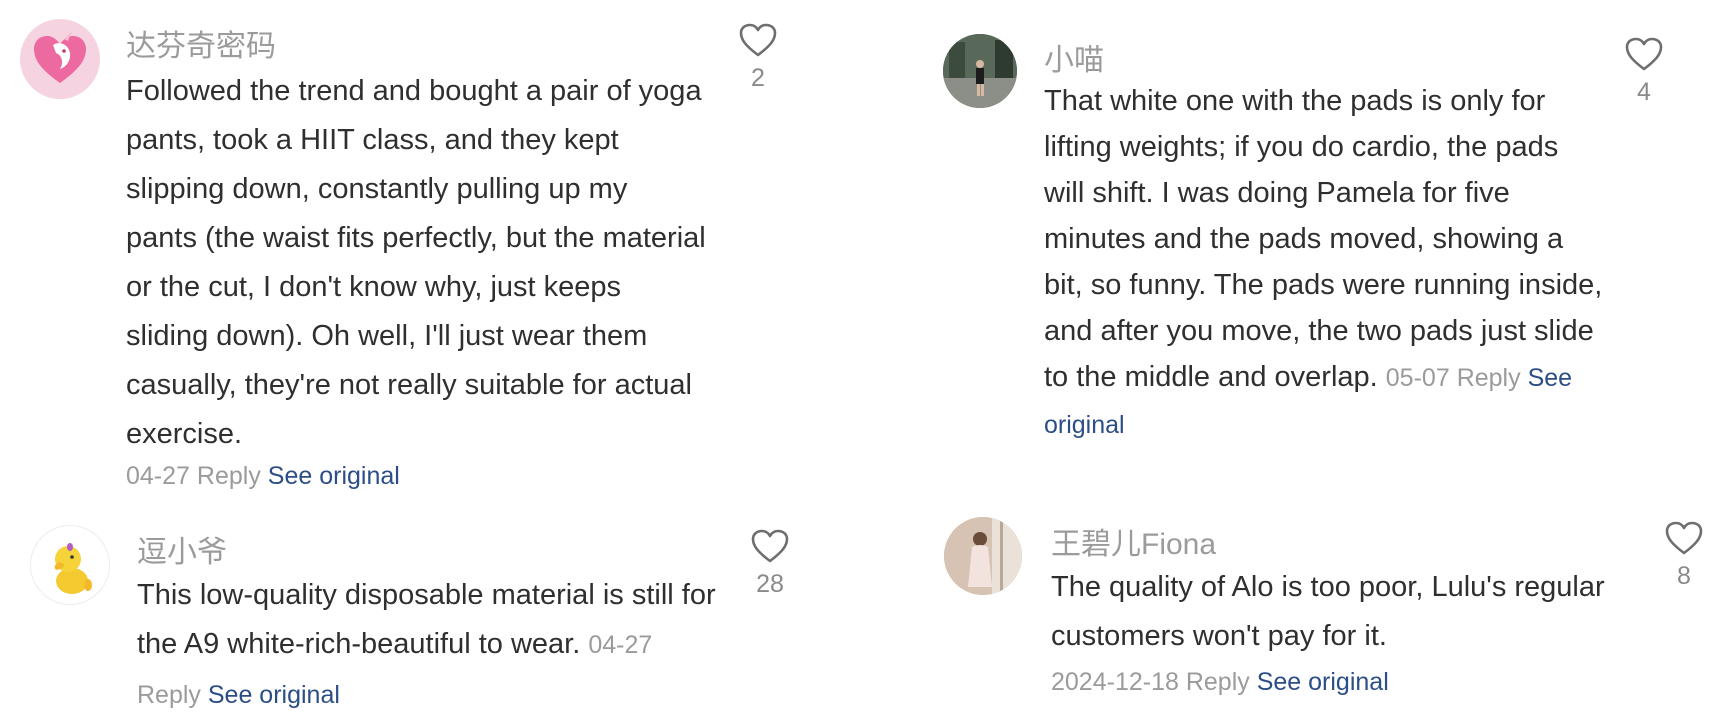 Image resolution: width=1728 pixels, height=726 pixels. I want to click on like-button: 8, so click(1684, 555).